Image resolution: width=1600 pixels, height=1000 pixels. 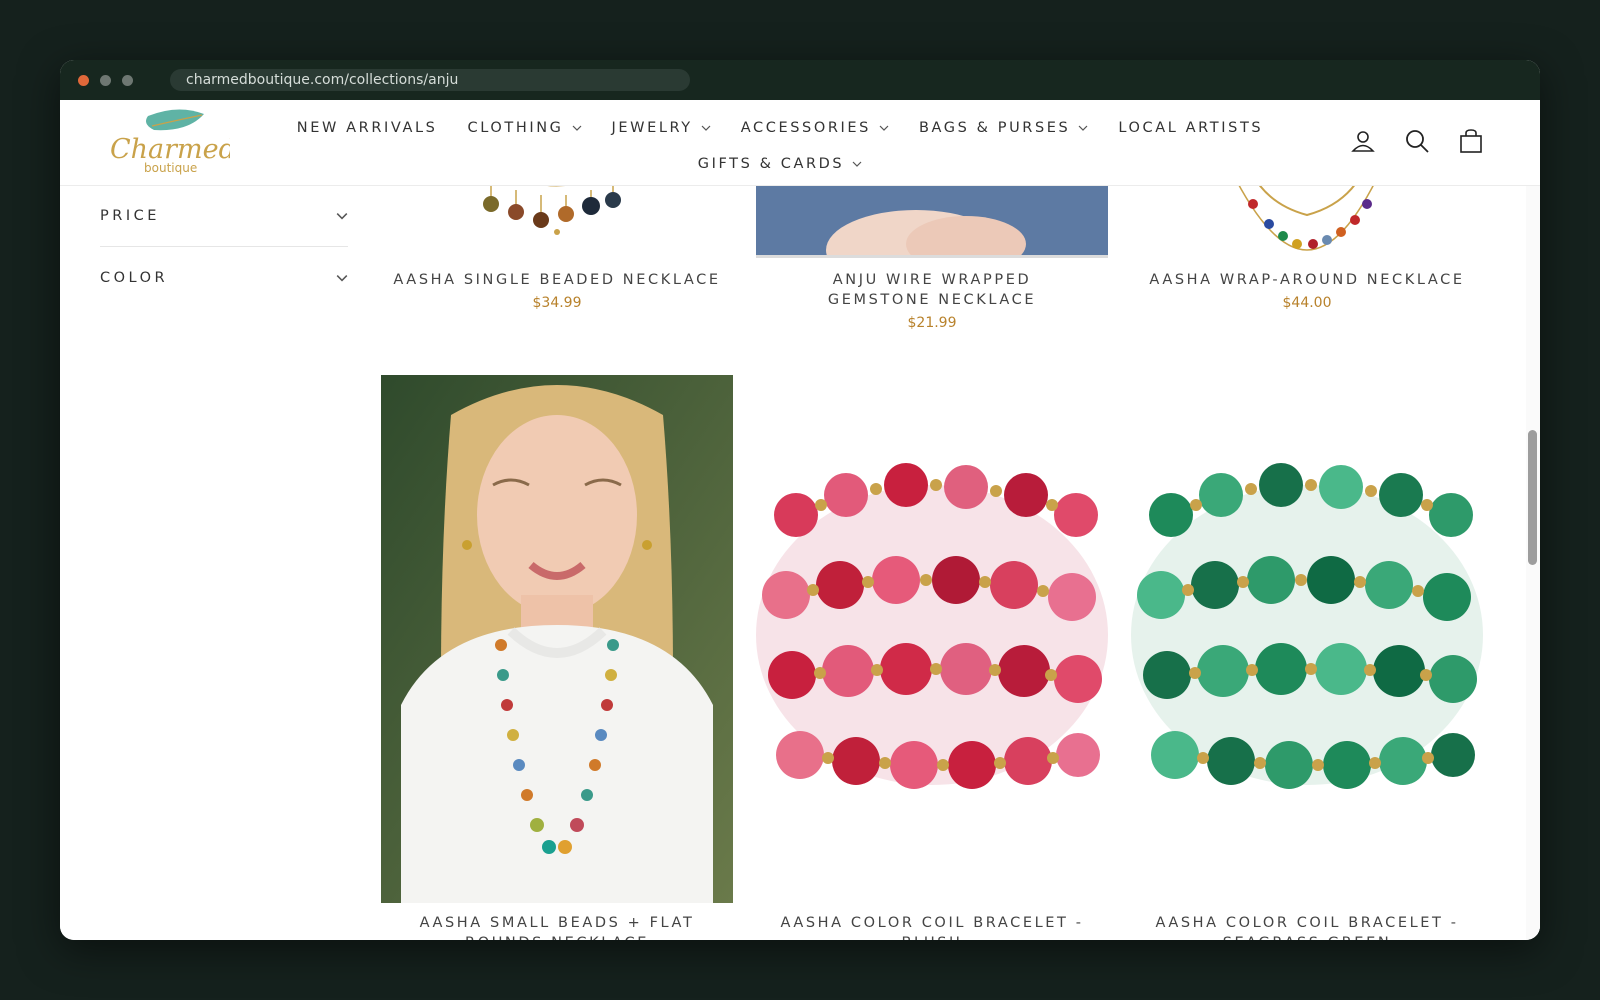 I want to click on product-card-5: AASHA COLOR COIL BRACELET - BLUSH, so click(x=932, y=926).